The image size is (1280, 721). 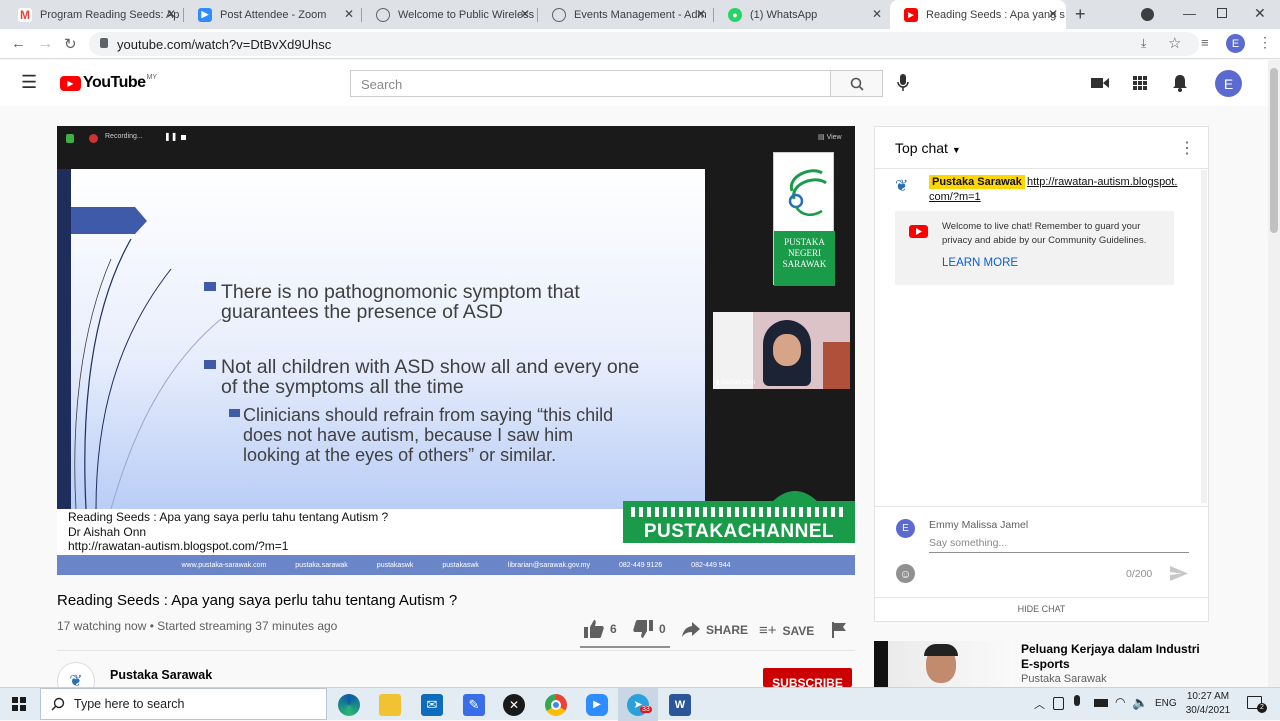 What do you see at coordinates (715, 629) in the screenshot?
I see `share-button: SHARE` at bounding box center [715, 629].